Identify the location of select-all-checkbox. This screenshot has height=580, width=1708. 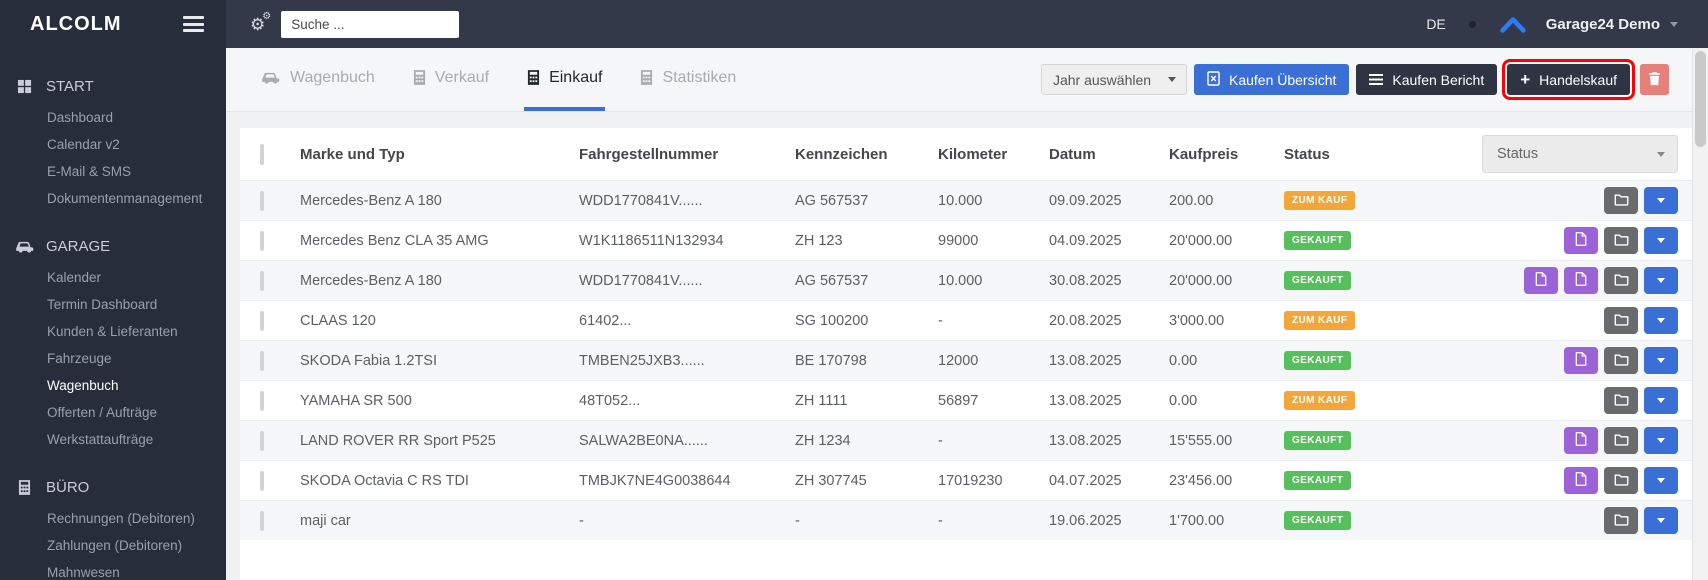
(262, 154).